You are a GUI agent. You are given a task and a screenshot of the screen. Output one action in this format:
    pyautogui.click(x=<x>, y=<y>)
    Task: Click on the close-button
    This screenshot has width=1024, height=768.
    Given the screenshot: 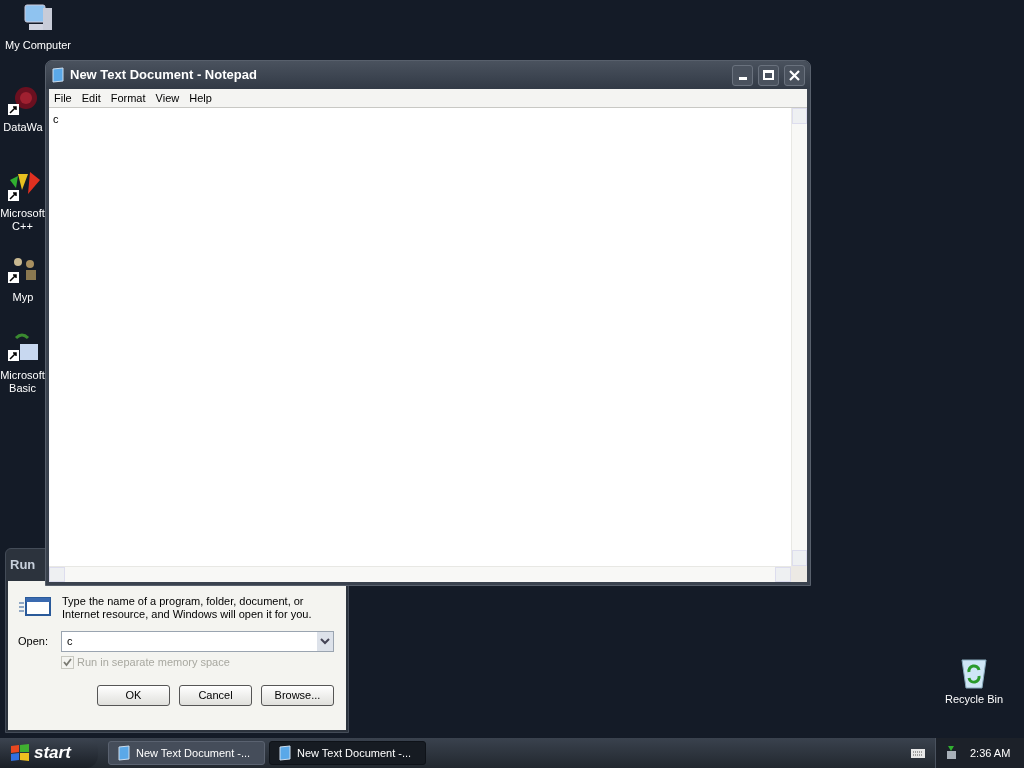 What is the action you would take?
    pyautogui.click(x=794, y=75)
    